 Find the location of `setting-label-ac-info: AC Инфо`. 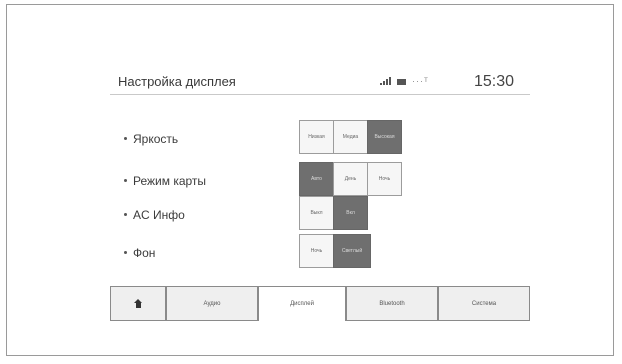

setting-label-ac-info: AC Инфо is located at coordinates (154, 215).